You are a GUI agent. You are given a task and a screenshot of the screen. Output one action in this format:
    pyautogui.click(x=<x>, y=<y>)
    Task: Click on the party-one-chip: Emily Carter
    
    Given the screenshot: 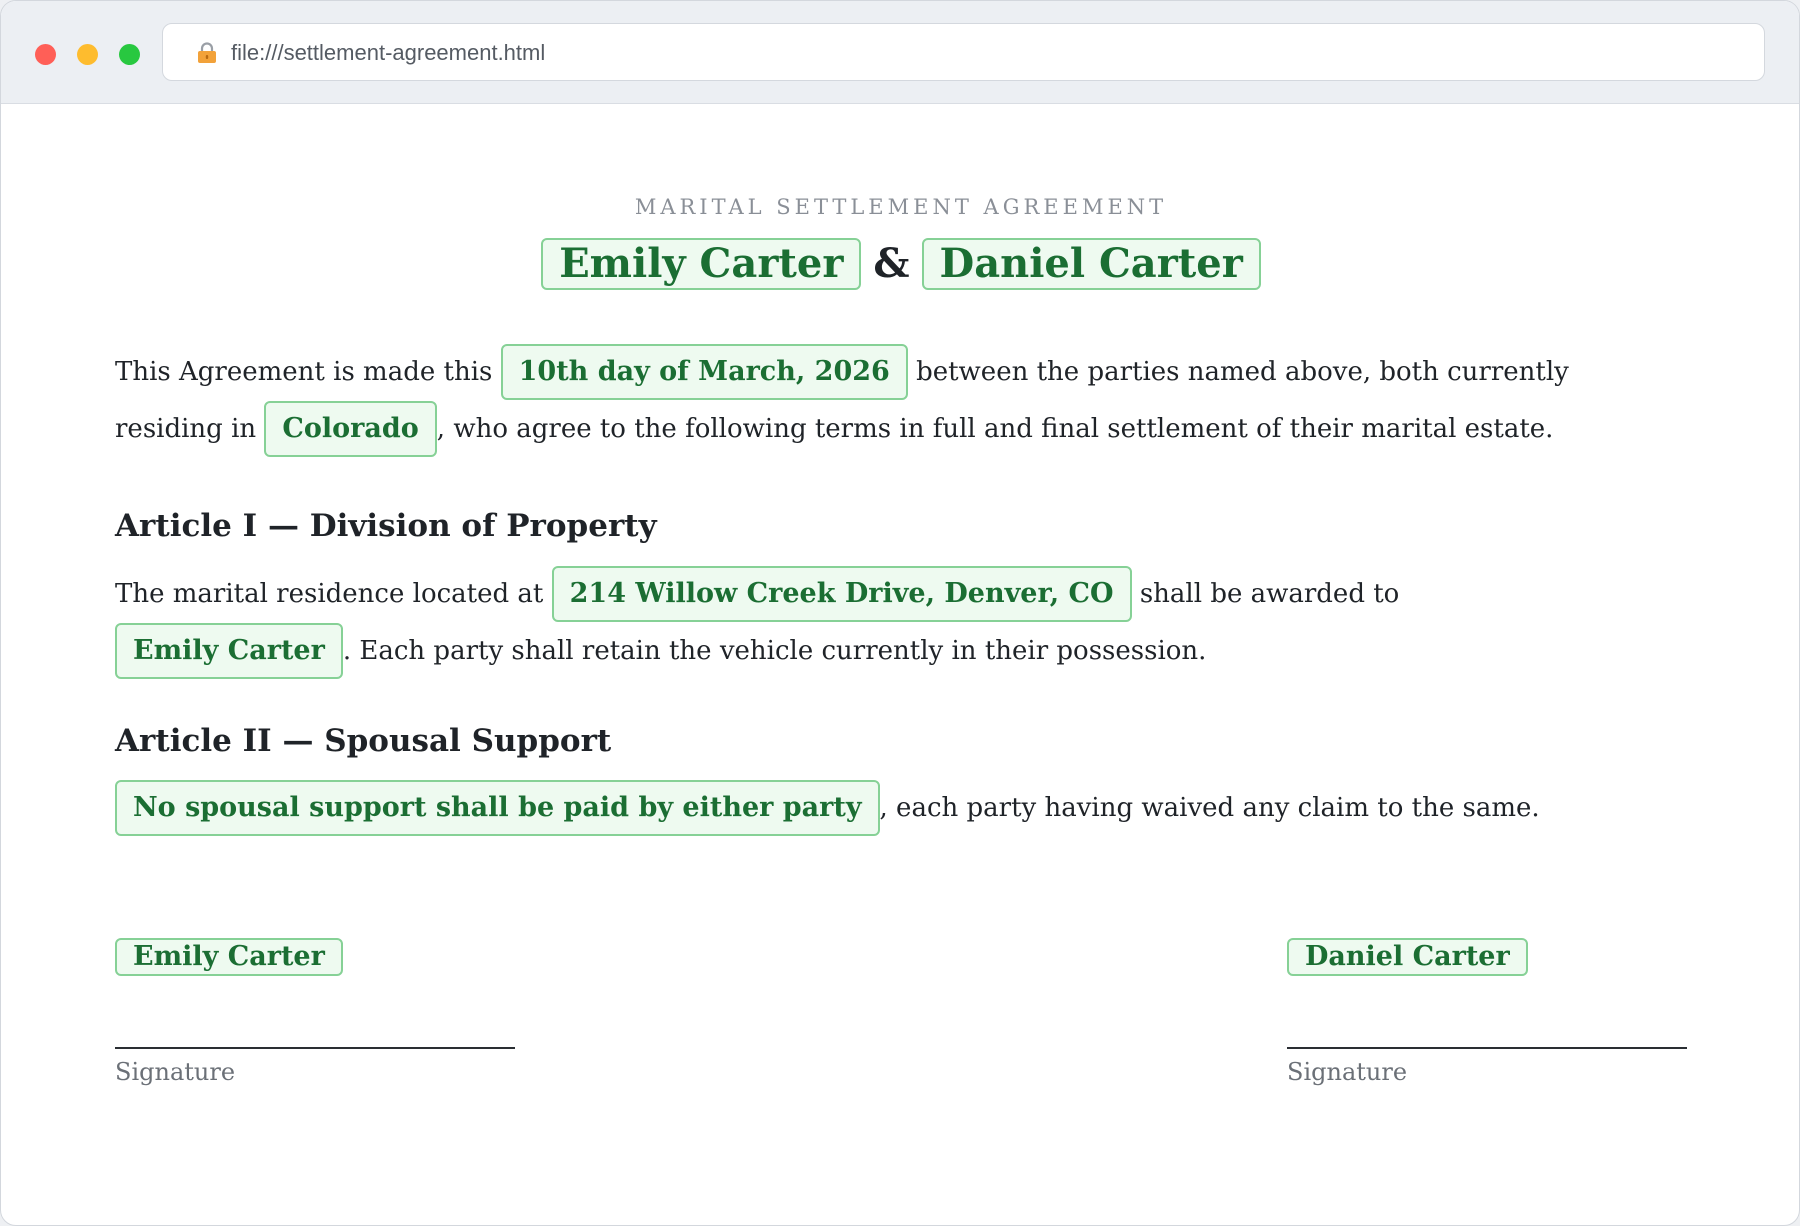 What is the action you would take?
    pyautogui.click(x=701, y=264)
    